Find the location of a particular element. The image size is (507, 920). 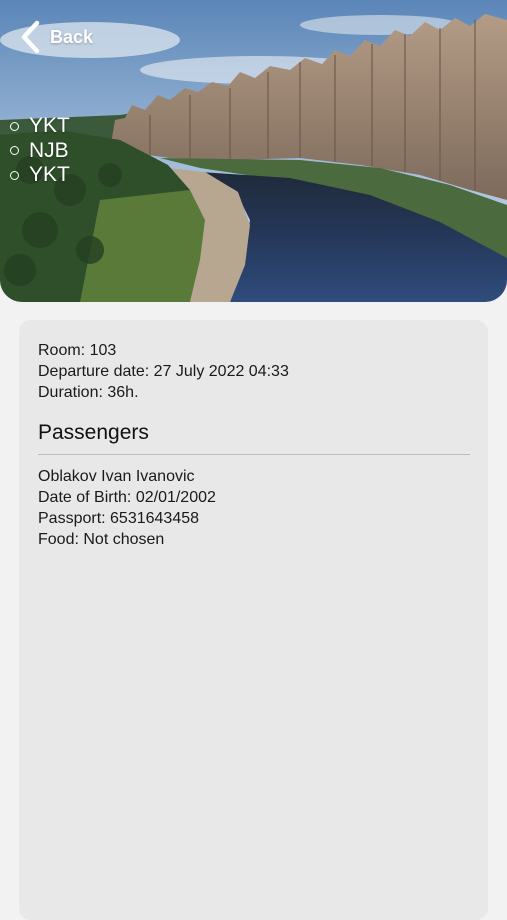

departure-date-text: Departure date: 27 July 2022 04:33 is located at coordinates (163, 371).